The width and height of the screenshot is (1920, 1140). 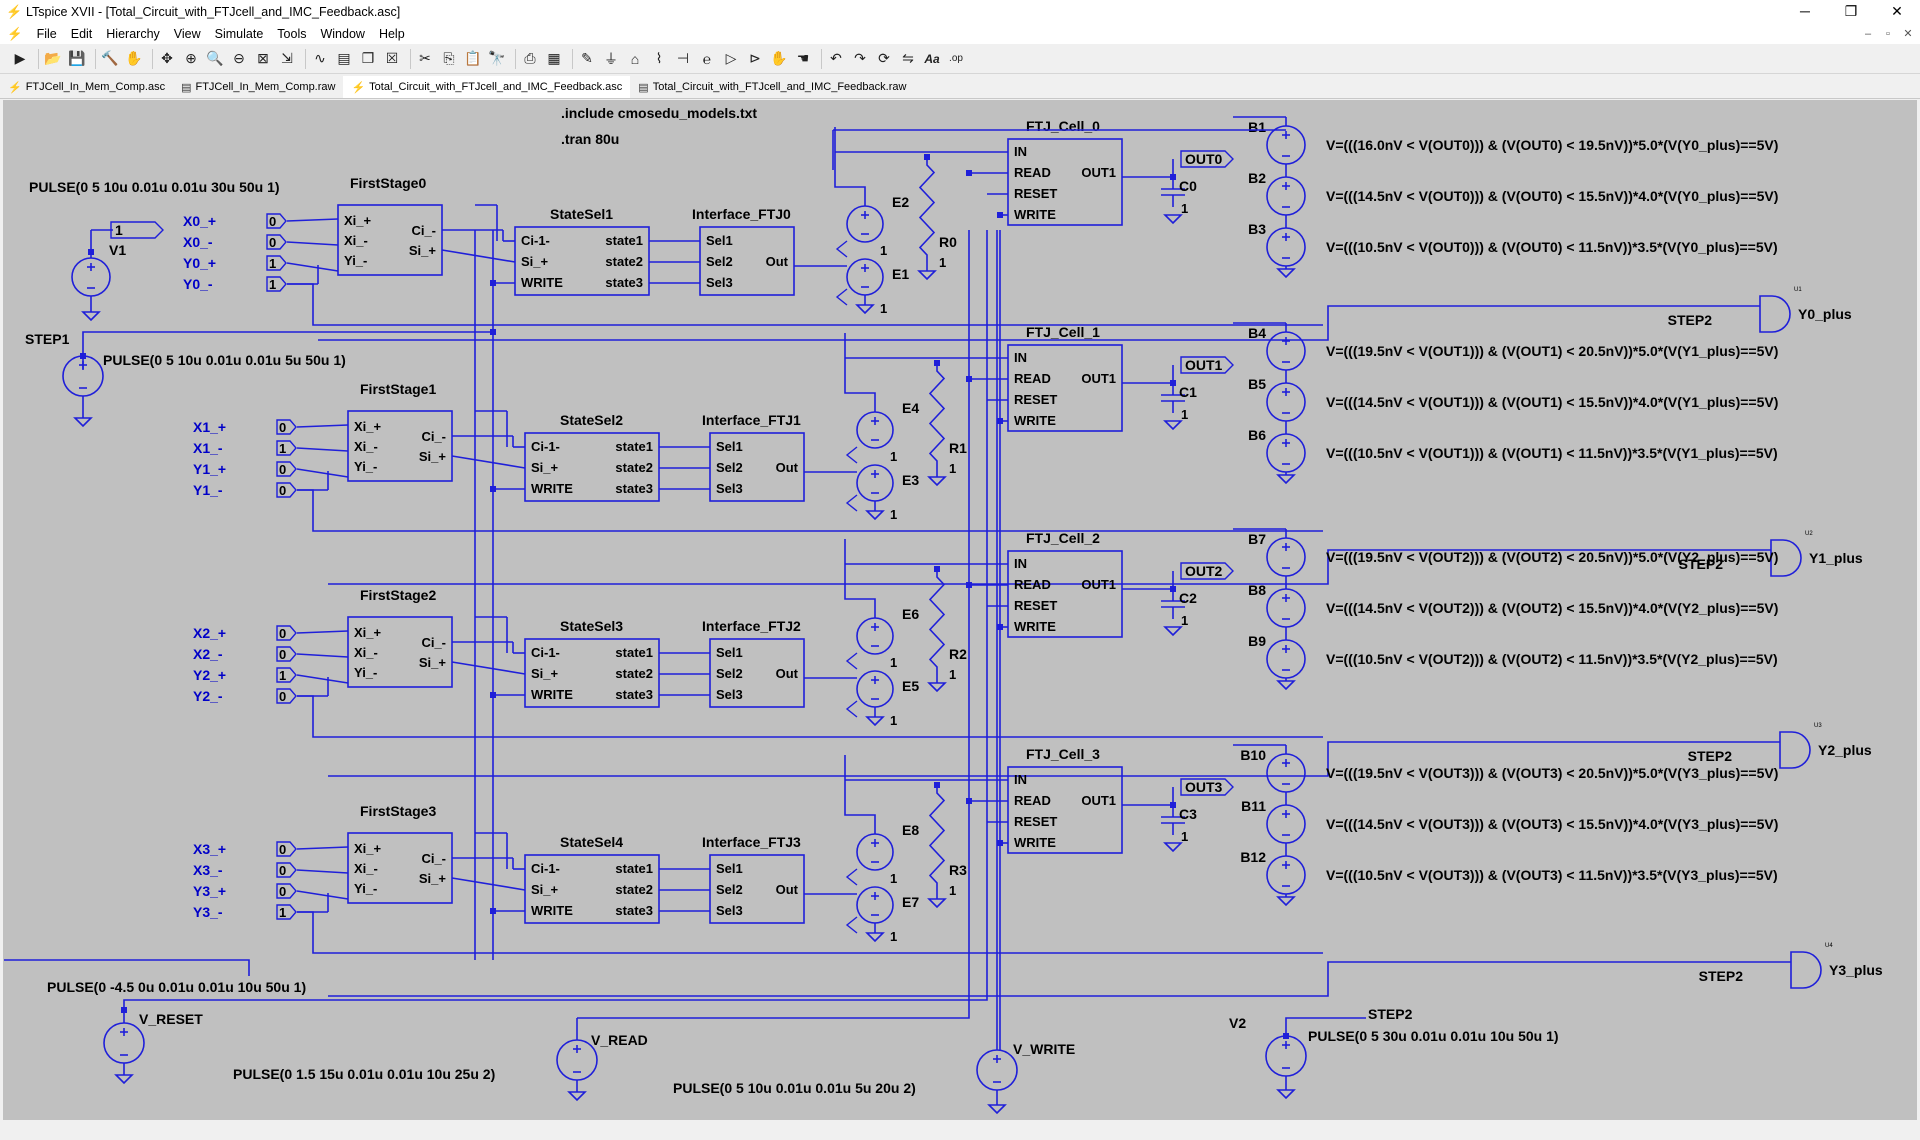 What do you see at coordinates (287, 59) in the screenshot?
I see `autorange-icon: ⇲` at bounding box center [287, 59].